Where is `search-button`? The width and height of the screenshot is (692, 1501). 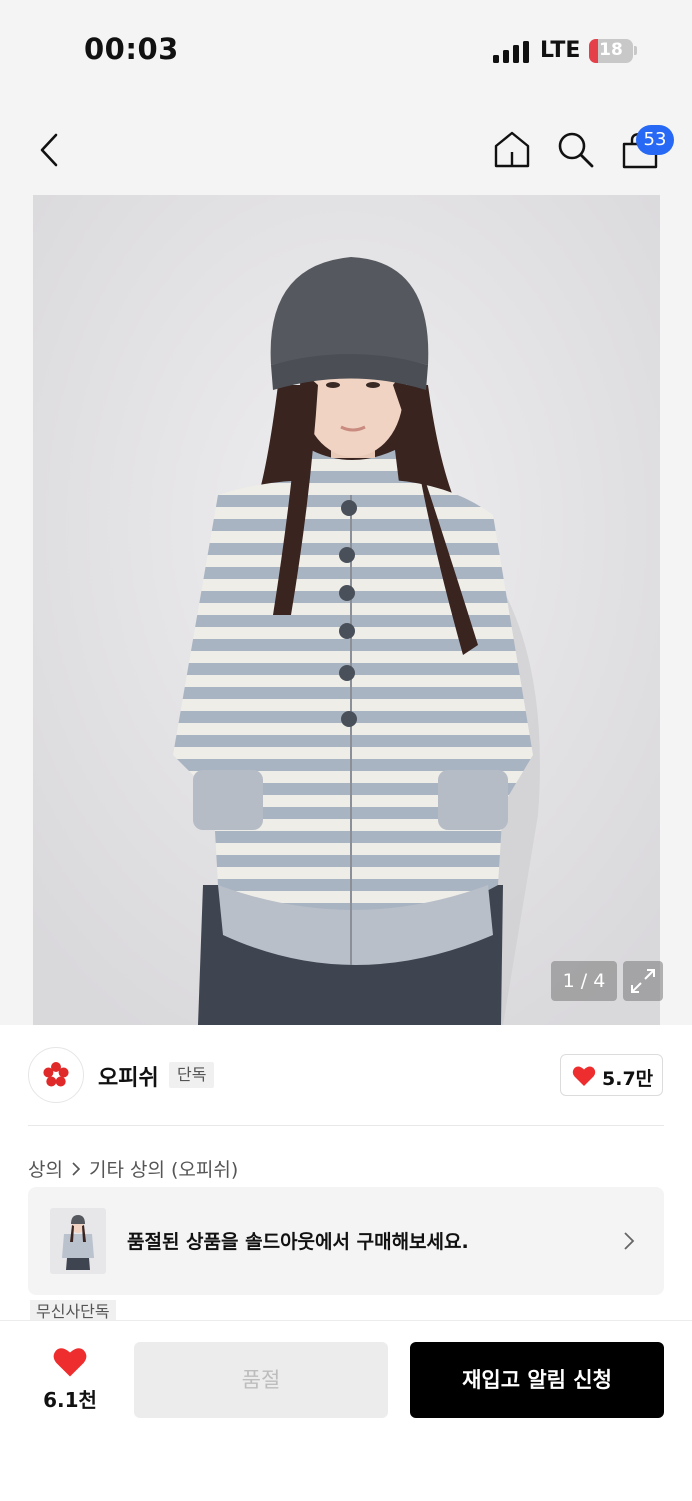
search-button is located at coordinates (576, 150).